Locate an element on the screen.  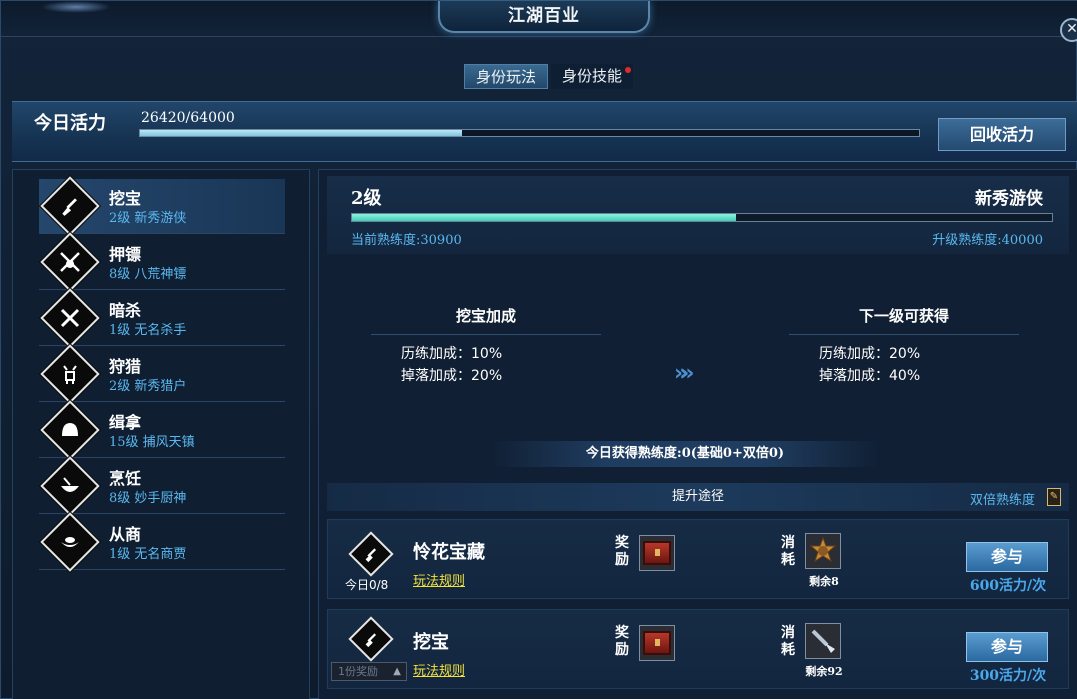
job-item: 缉拿 15级 捕风天镇 is located at coordinates (162, 430).